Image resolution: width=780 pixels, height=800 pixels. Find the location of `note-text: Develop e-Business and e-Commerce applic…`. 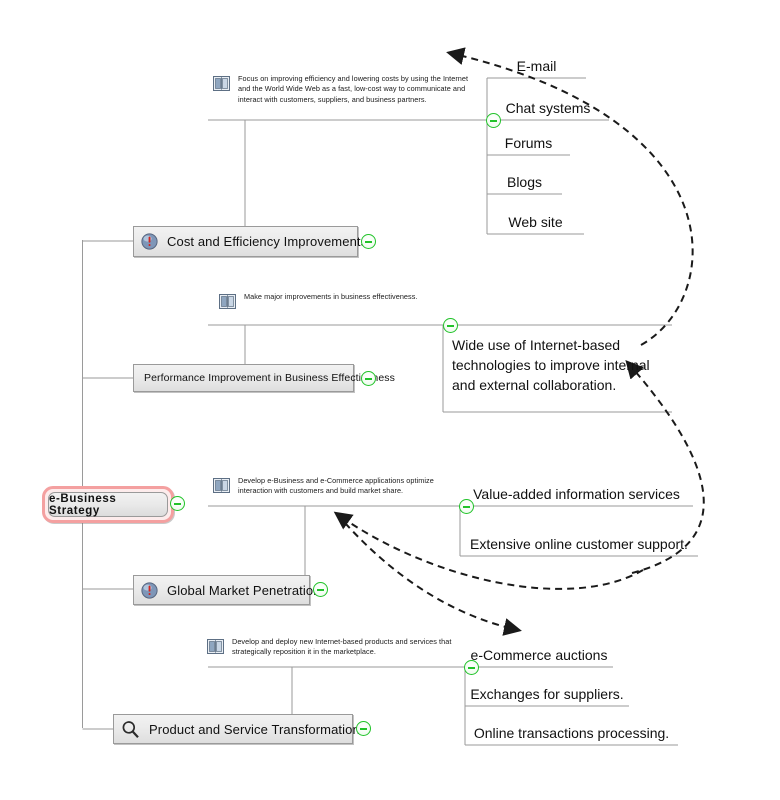

note-text: Develop e-Business and e-Commerce applic… is located at coordinates (336, 486).